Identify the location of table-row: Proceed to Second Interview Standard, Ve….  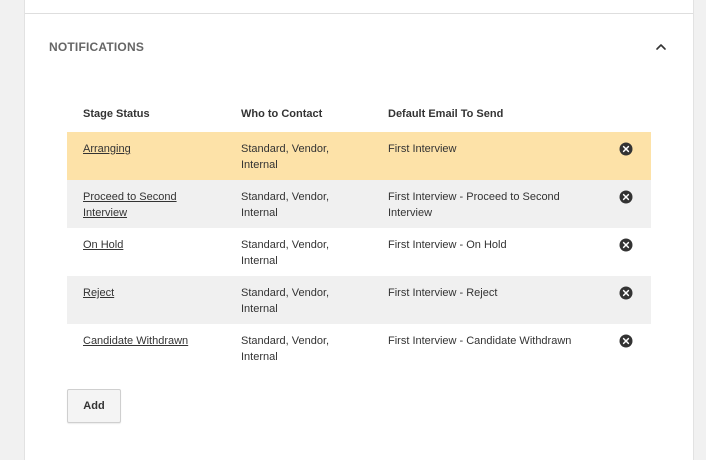
(359, 204).